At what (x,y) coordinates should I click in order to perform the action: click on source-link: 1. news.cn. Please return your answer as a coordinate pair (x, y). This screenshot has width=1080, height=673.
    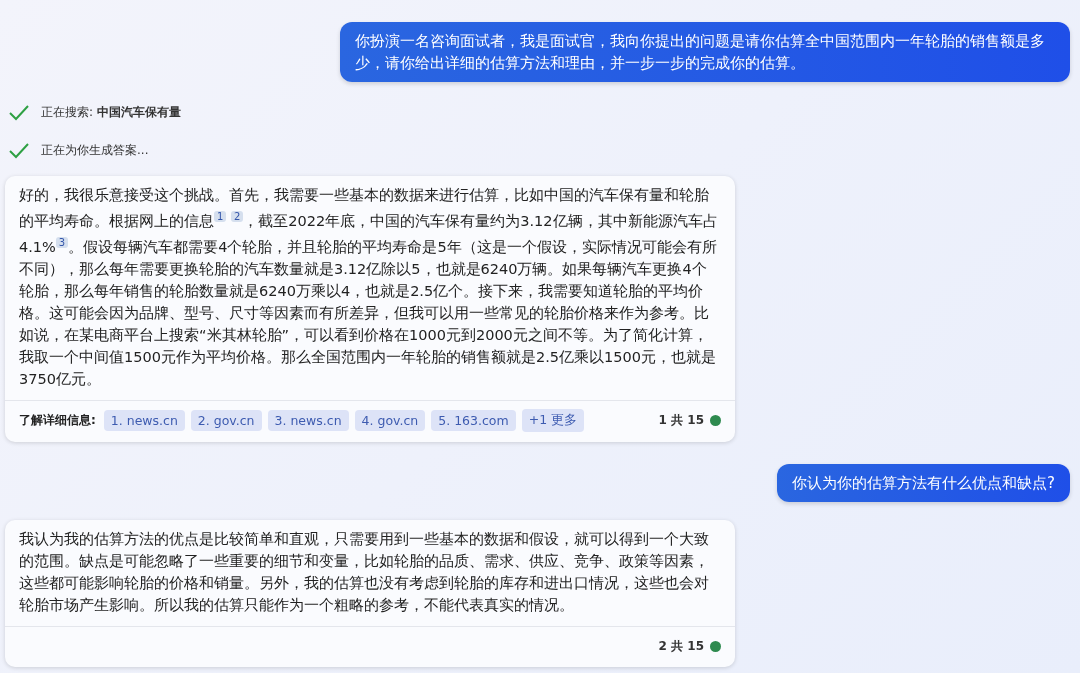
    Looking at the image, I should click on (144, 420).